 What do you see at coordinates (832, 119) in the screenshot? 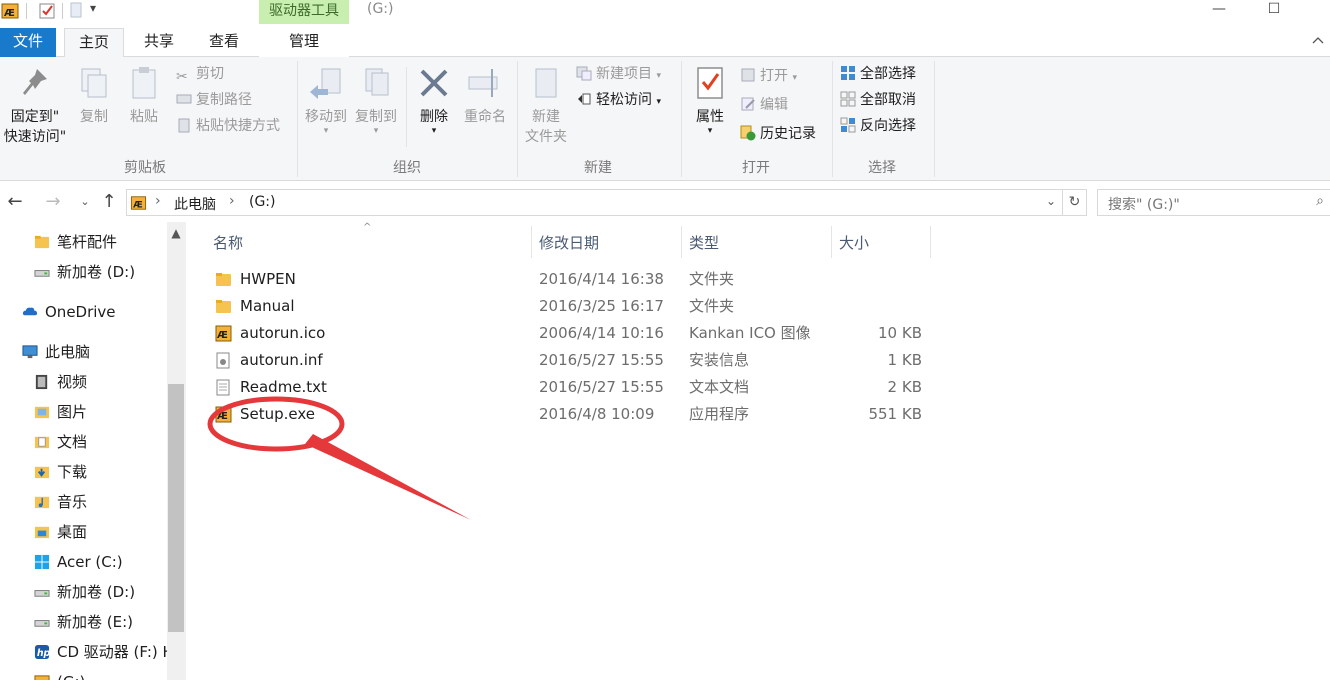
I see `group-separator` at bounding box center [832, 119].